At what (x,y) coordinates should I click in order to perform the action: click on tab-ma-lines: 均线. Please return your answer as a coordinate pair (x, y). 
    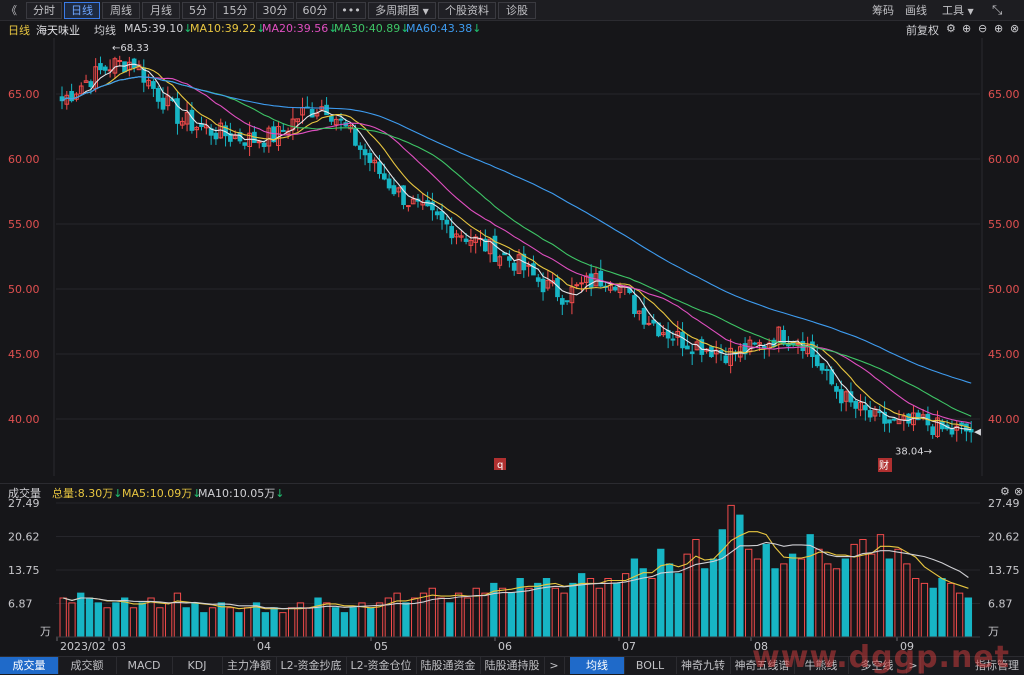
    Looking at the image, I should click on (597, 665).